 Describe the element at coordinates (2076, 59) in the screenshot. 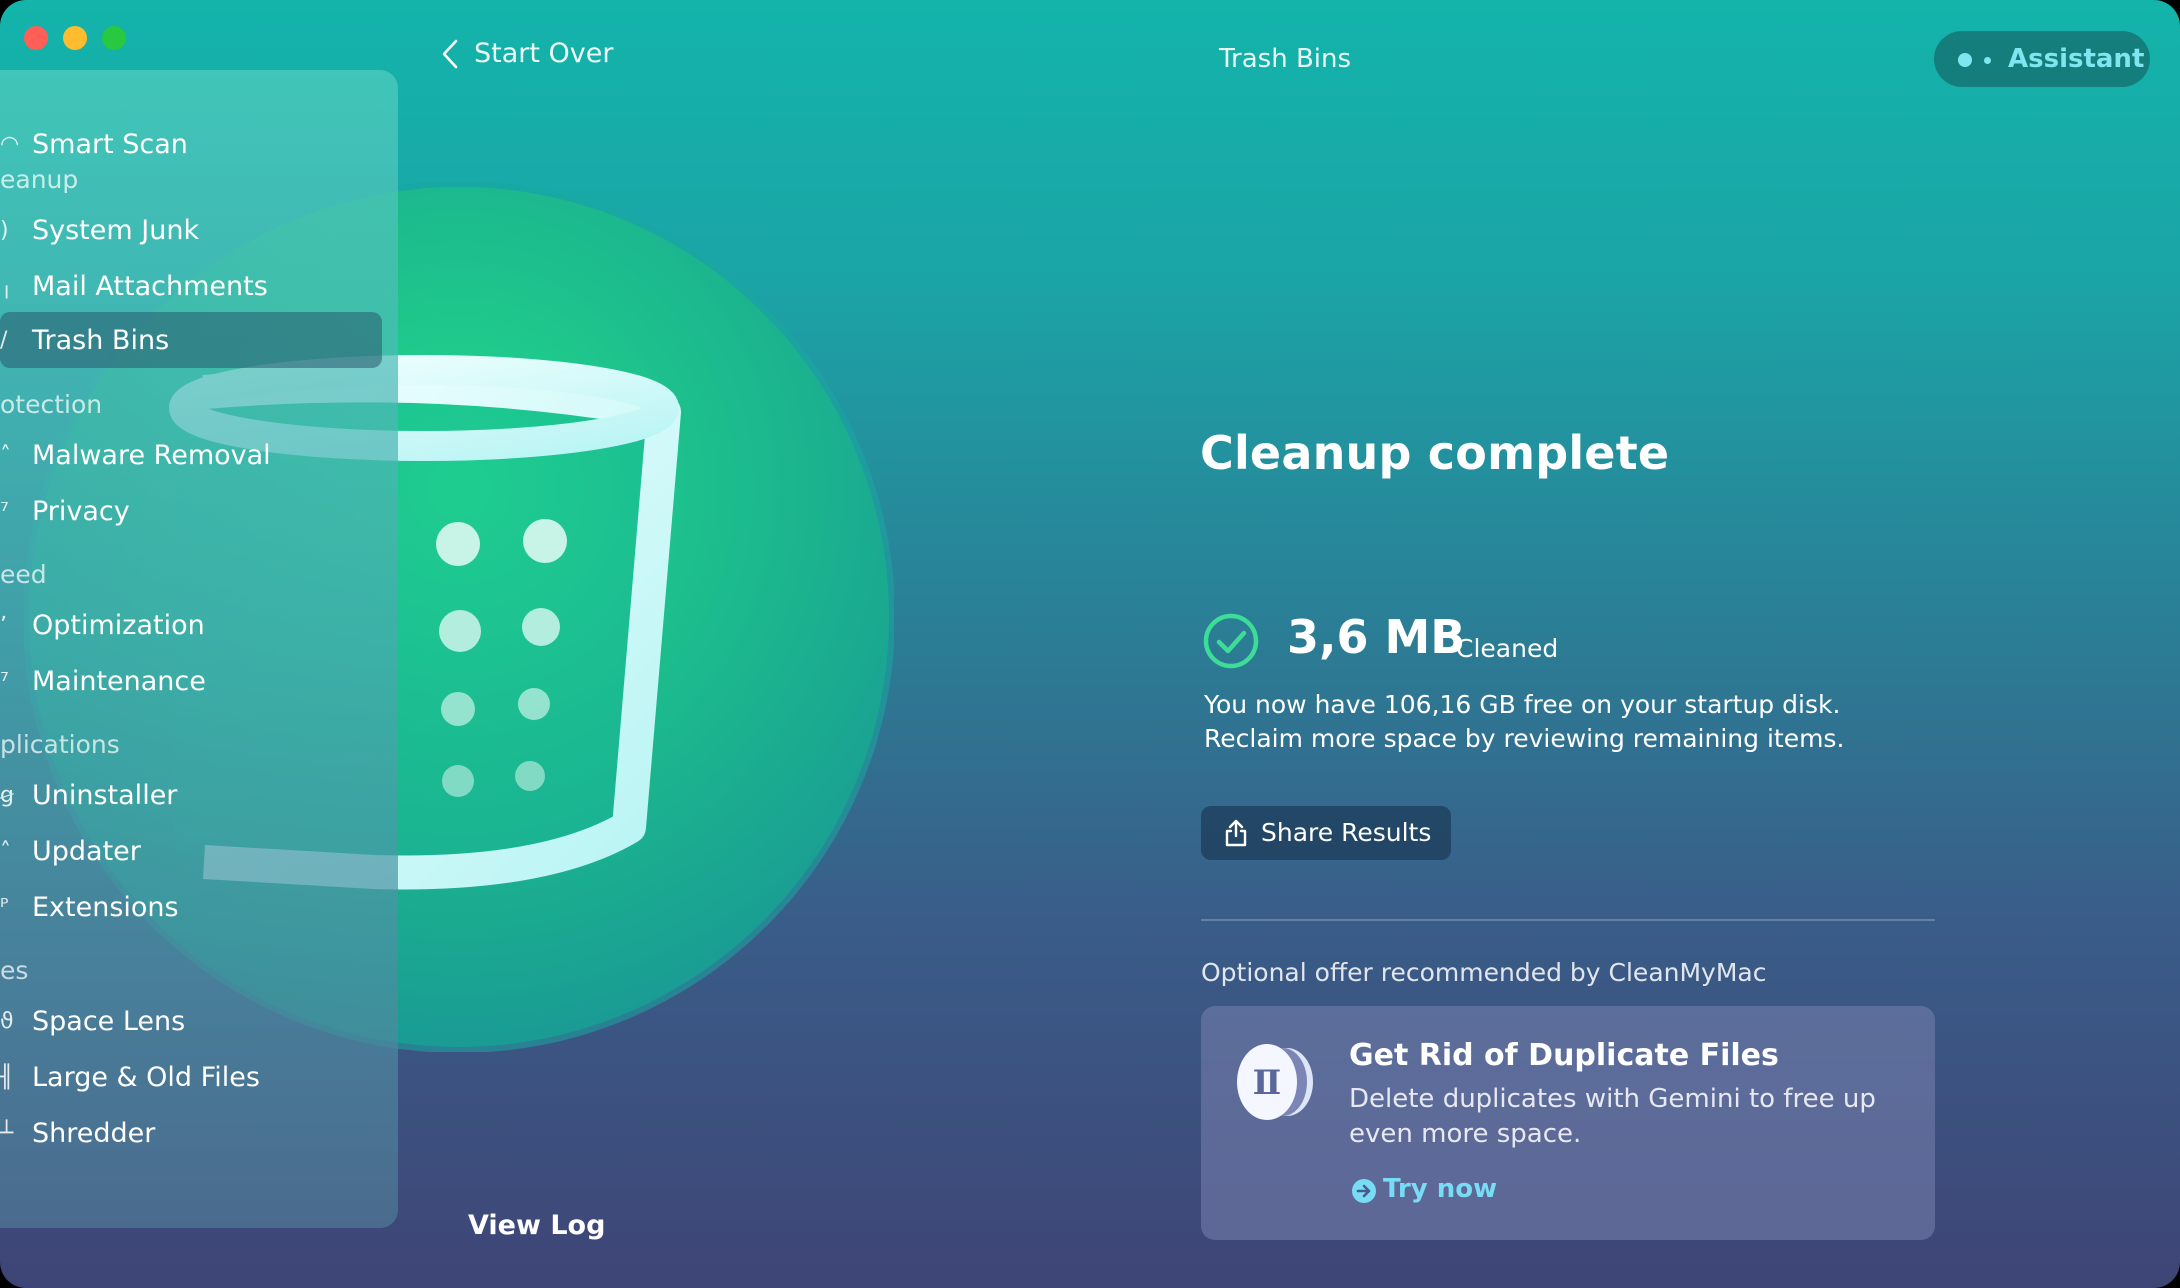

I see `assistant-label: Assistant` at that location.